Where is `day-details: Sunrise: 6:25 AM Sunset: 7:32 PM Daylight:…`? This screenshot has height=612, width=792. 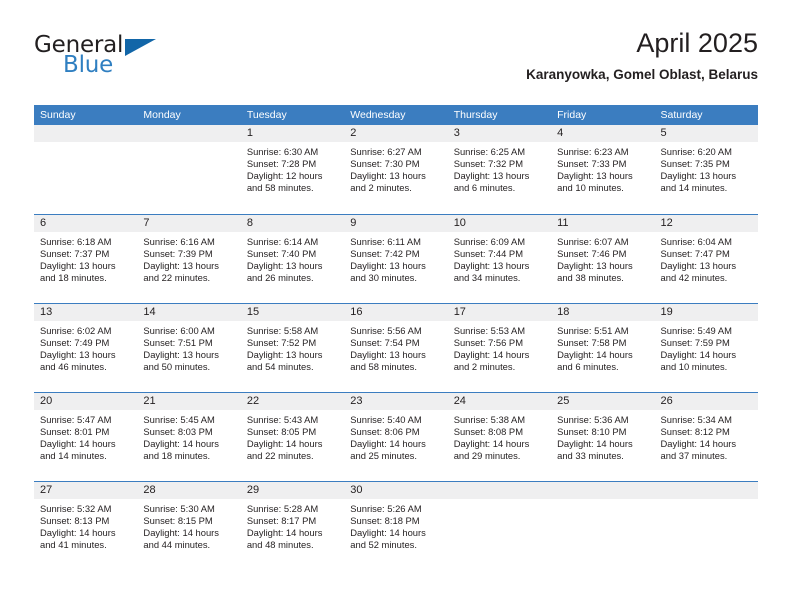 day-details: Sunrise: 6:25 AM Sunset: 7:32 PM Daylight:… is located at coordinates (499, 168).